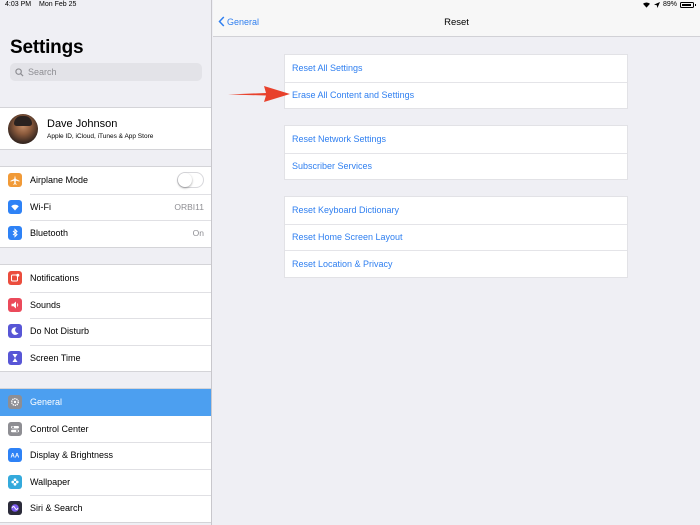 The image size is (700, 525). What do you see at coordinates (105, 358) in the screenshot?
I see `sidebar-item-screen-time: Screen Time` at bounding box center [105, 358].